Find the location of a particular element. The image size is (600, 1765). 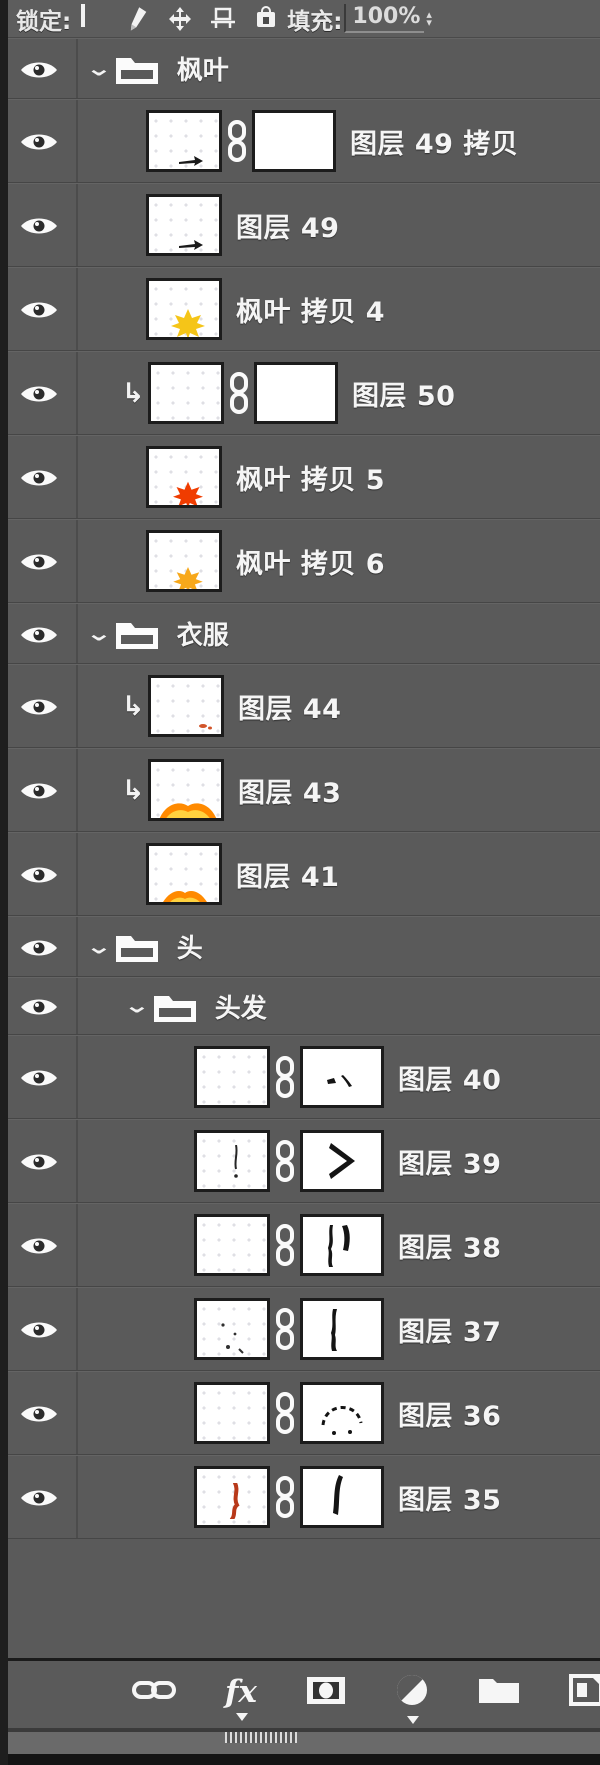

layer-row: 图层 38 is located at coordinates (300, 1245).